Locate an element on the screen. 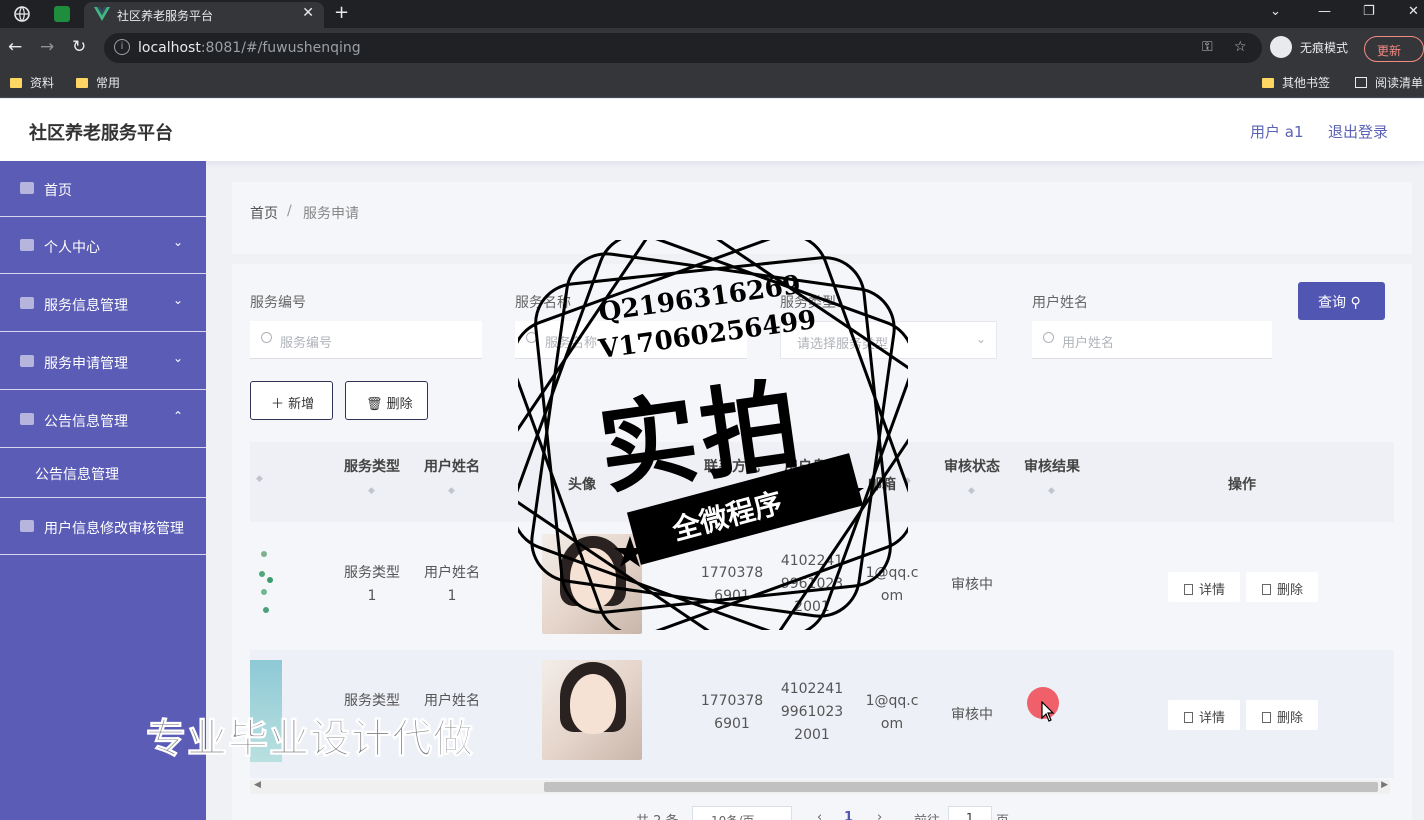  tab-close-icon: ✕ is located at coordinates (308, 13).